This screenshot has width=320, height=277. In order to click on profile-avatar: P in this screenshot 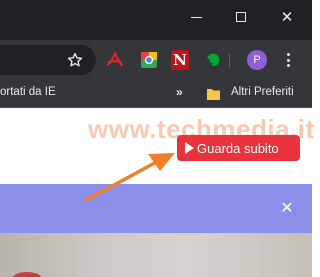, I will do `click(257, 60)`.